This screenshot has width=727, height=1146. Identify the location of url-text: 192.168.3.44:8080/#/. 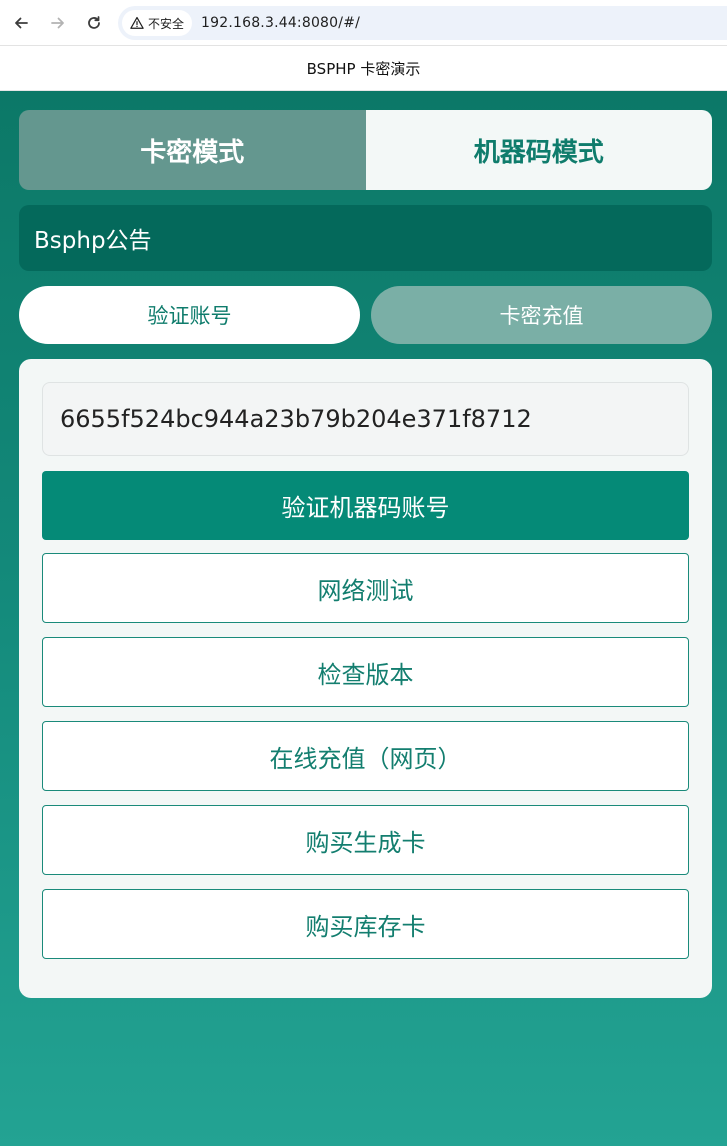
(280, 23).